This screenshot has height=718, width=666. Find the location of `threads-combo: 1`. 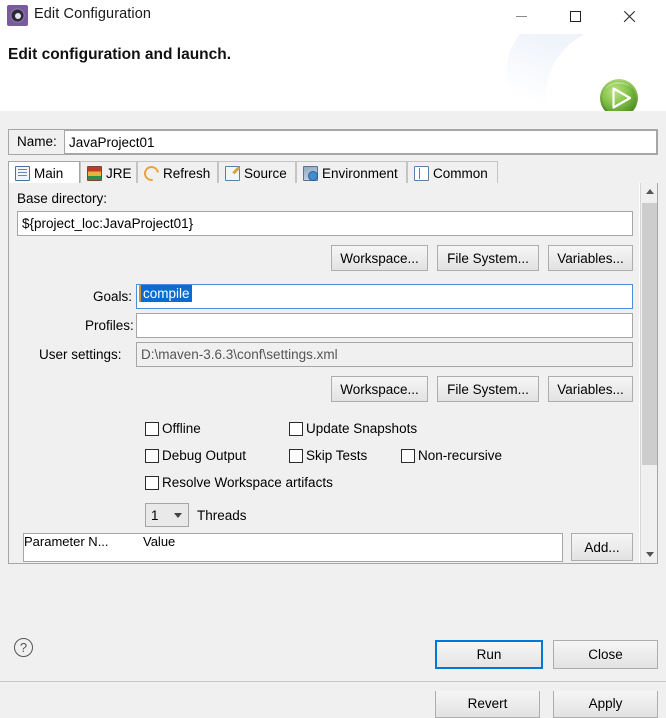

threads-combo: 1 is located at coordinates (167, 515).